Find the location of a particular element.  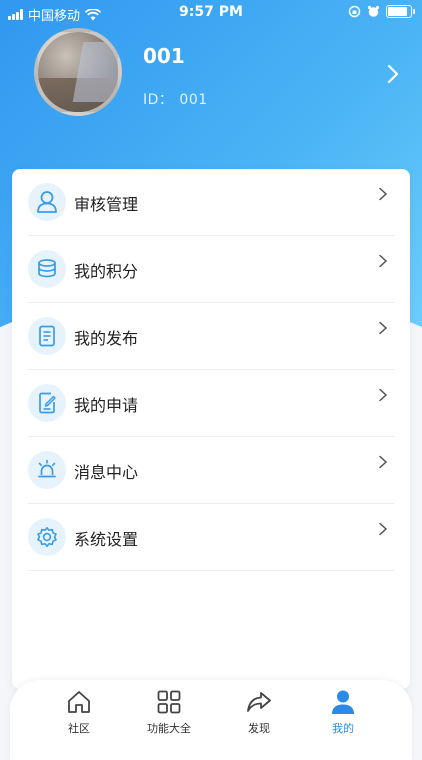

menu-item-my-posts: 我的发布 is located at coordinates (211, 336).